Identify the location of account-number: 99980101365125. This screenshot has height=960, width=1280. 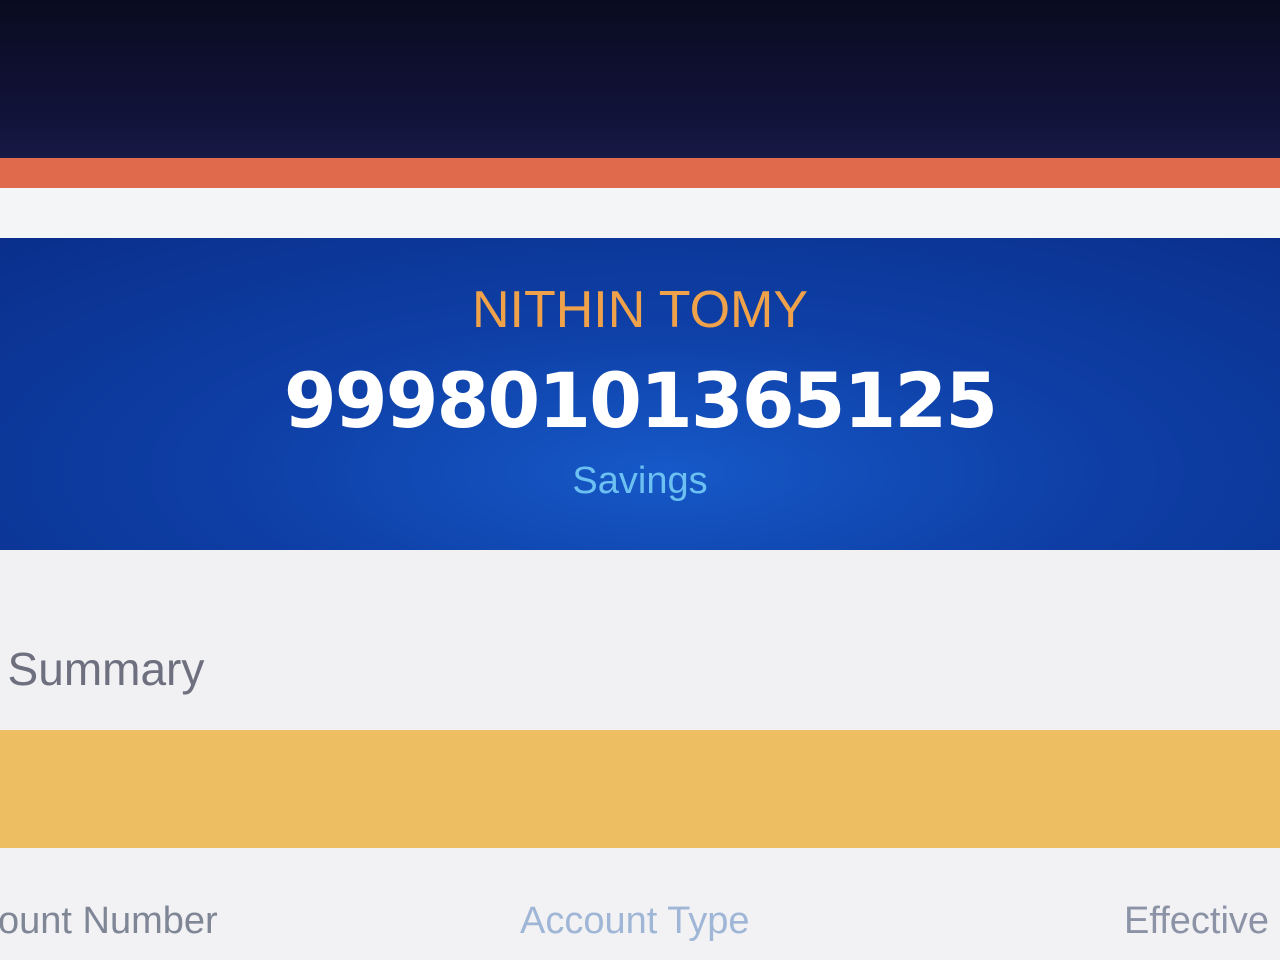
(640, 400).